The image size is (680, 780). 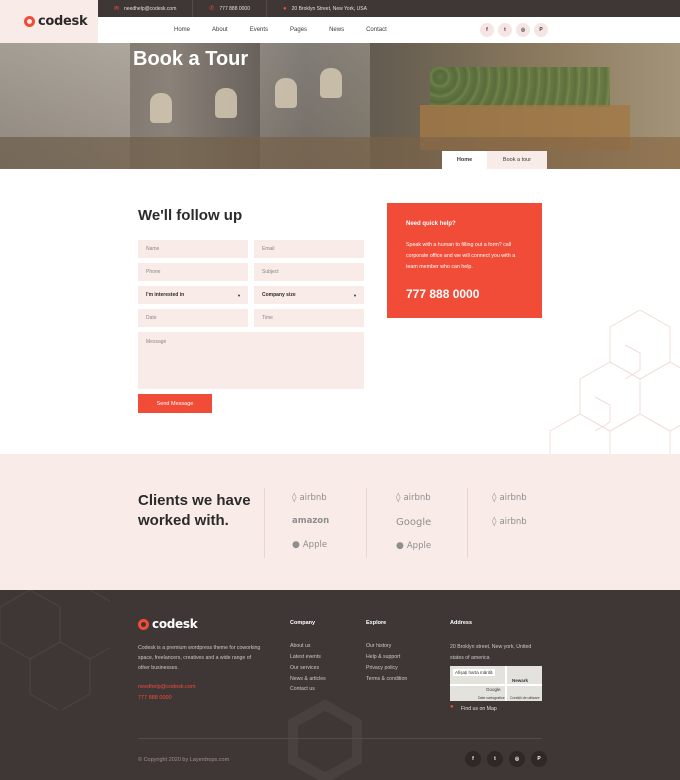 I want to click on footer-link-help: Help & support, so click(x=383, y=657).